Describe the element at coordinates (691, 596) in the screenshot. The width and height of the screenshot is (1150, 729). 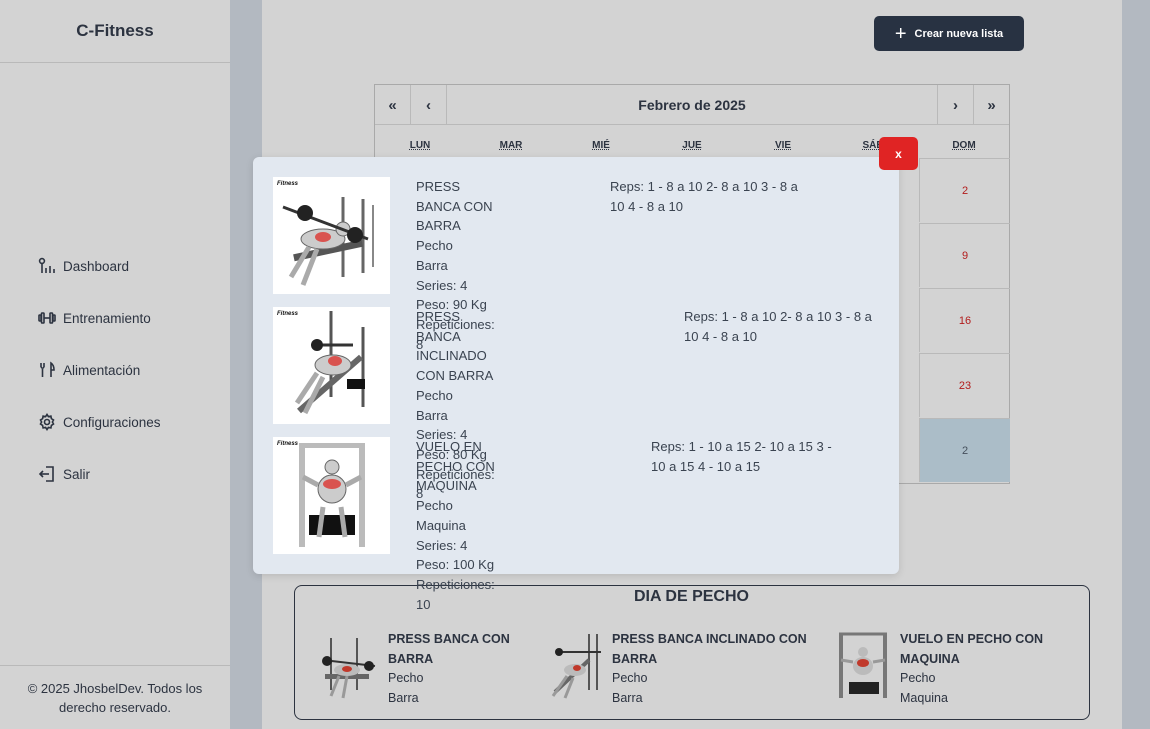
I see `day-card-title: DIA DE PECHO` at that location.